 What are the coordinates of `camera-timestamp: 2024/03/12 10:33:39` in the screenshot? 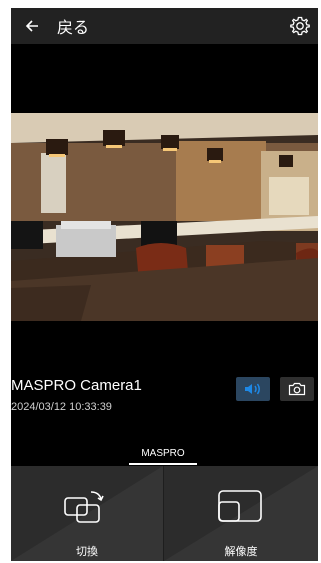 It's located at (61, 407).